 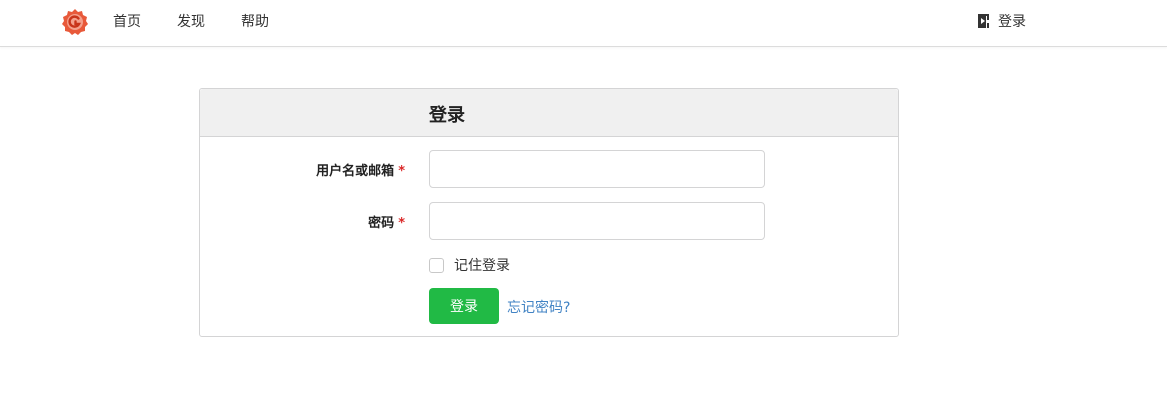 I want to click on username-label: 用户名或邮箱 *, so click(x=305, y=169).